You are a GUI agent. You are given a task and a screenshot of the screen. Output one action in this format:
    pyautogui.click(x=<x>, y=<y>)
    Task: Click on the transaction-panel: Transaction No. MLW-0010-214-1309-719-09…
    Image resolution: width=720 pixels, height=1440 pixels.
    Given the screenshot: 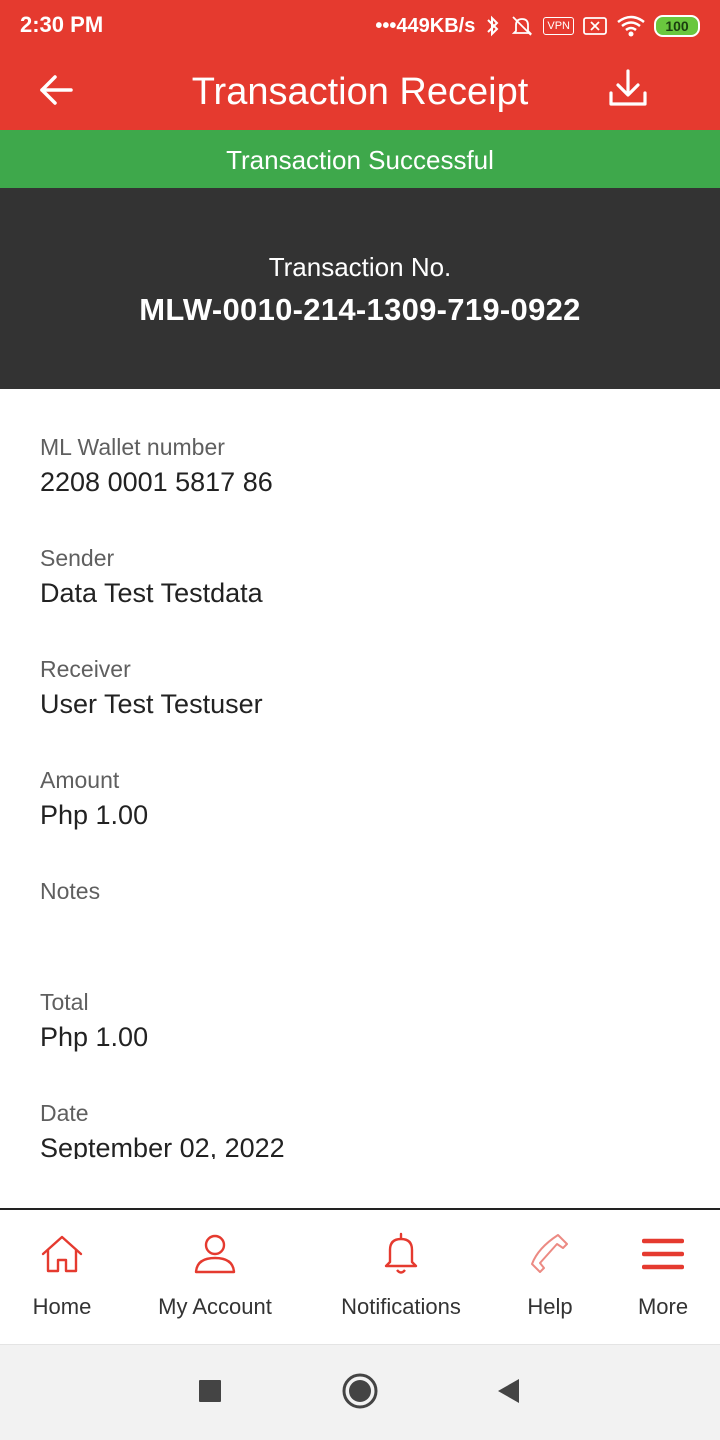 What is the action you would take?
    pyautogui.click(x=360, y=288)
    